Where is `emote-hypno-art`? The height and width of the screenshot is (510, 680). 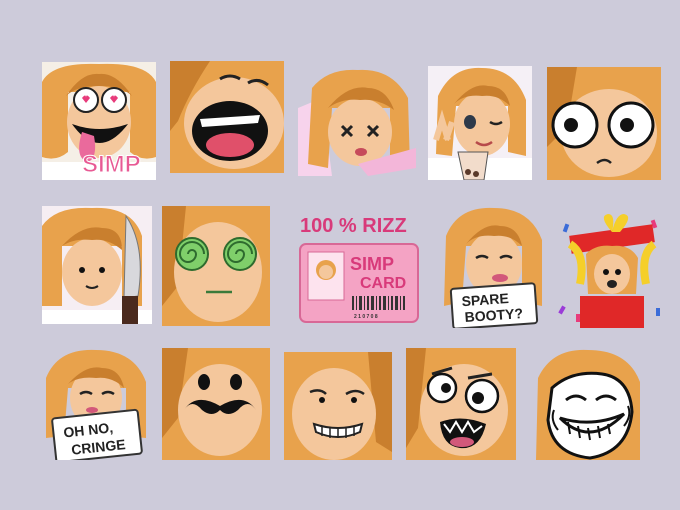 emote-hypno-art is located at coordinates (216, 266).